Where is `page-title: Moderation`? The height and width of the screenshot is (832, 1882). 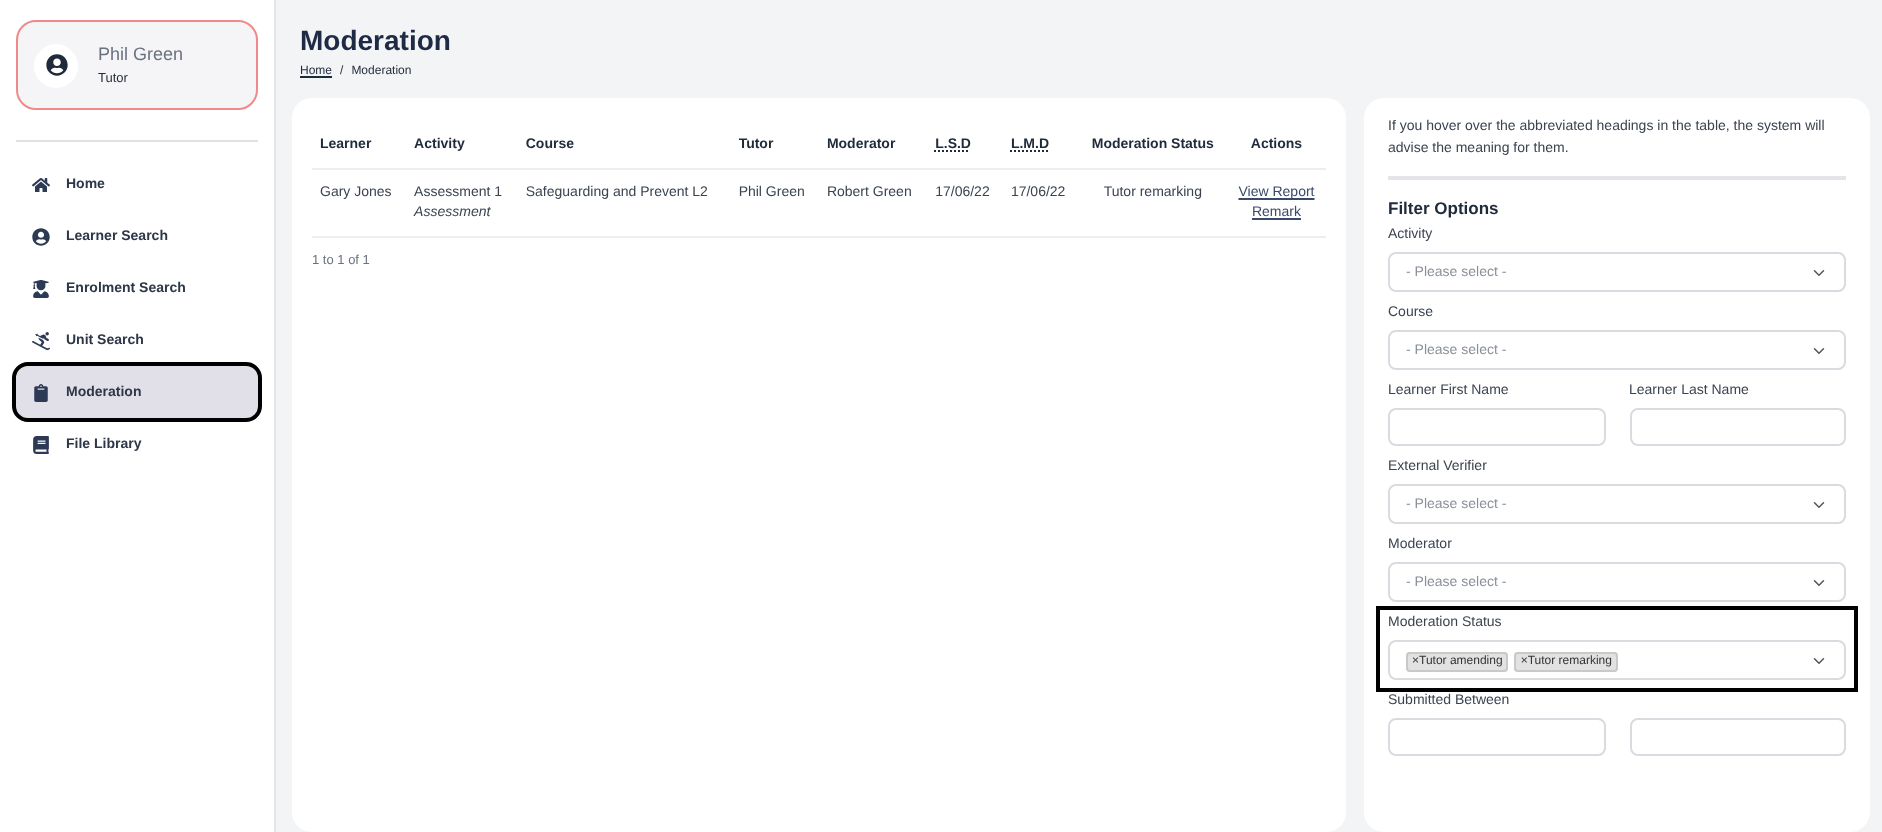 page-title: Moderation is located at coordinates (376, 40).